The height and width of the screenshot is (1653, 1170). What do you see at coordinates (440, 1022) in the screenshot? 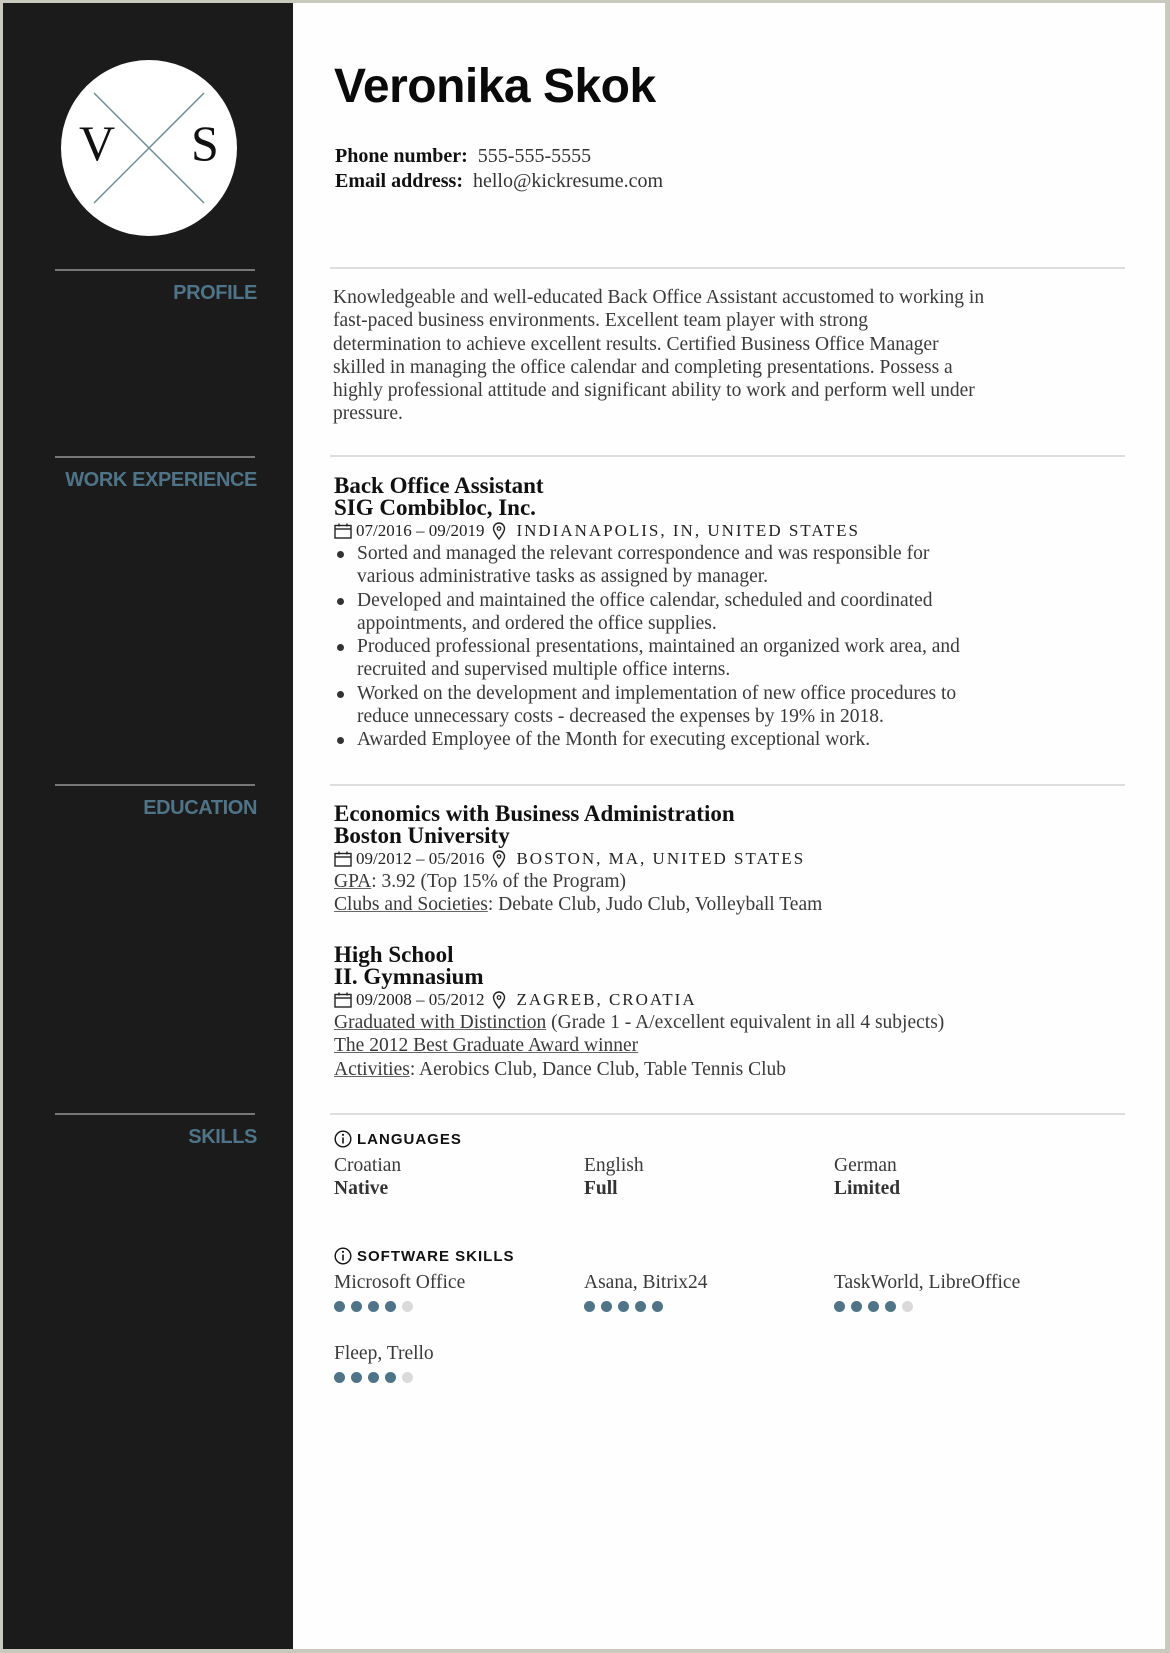
I see `detail-label: Graduated with Distinction` at bounding box center [440, 1022].